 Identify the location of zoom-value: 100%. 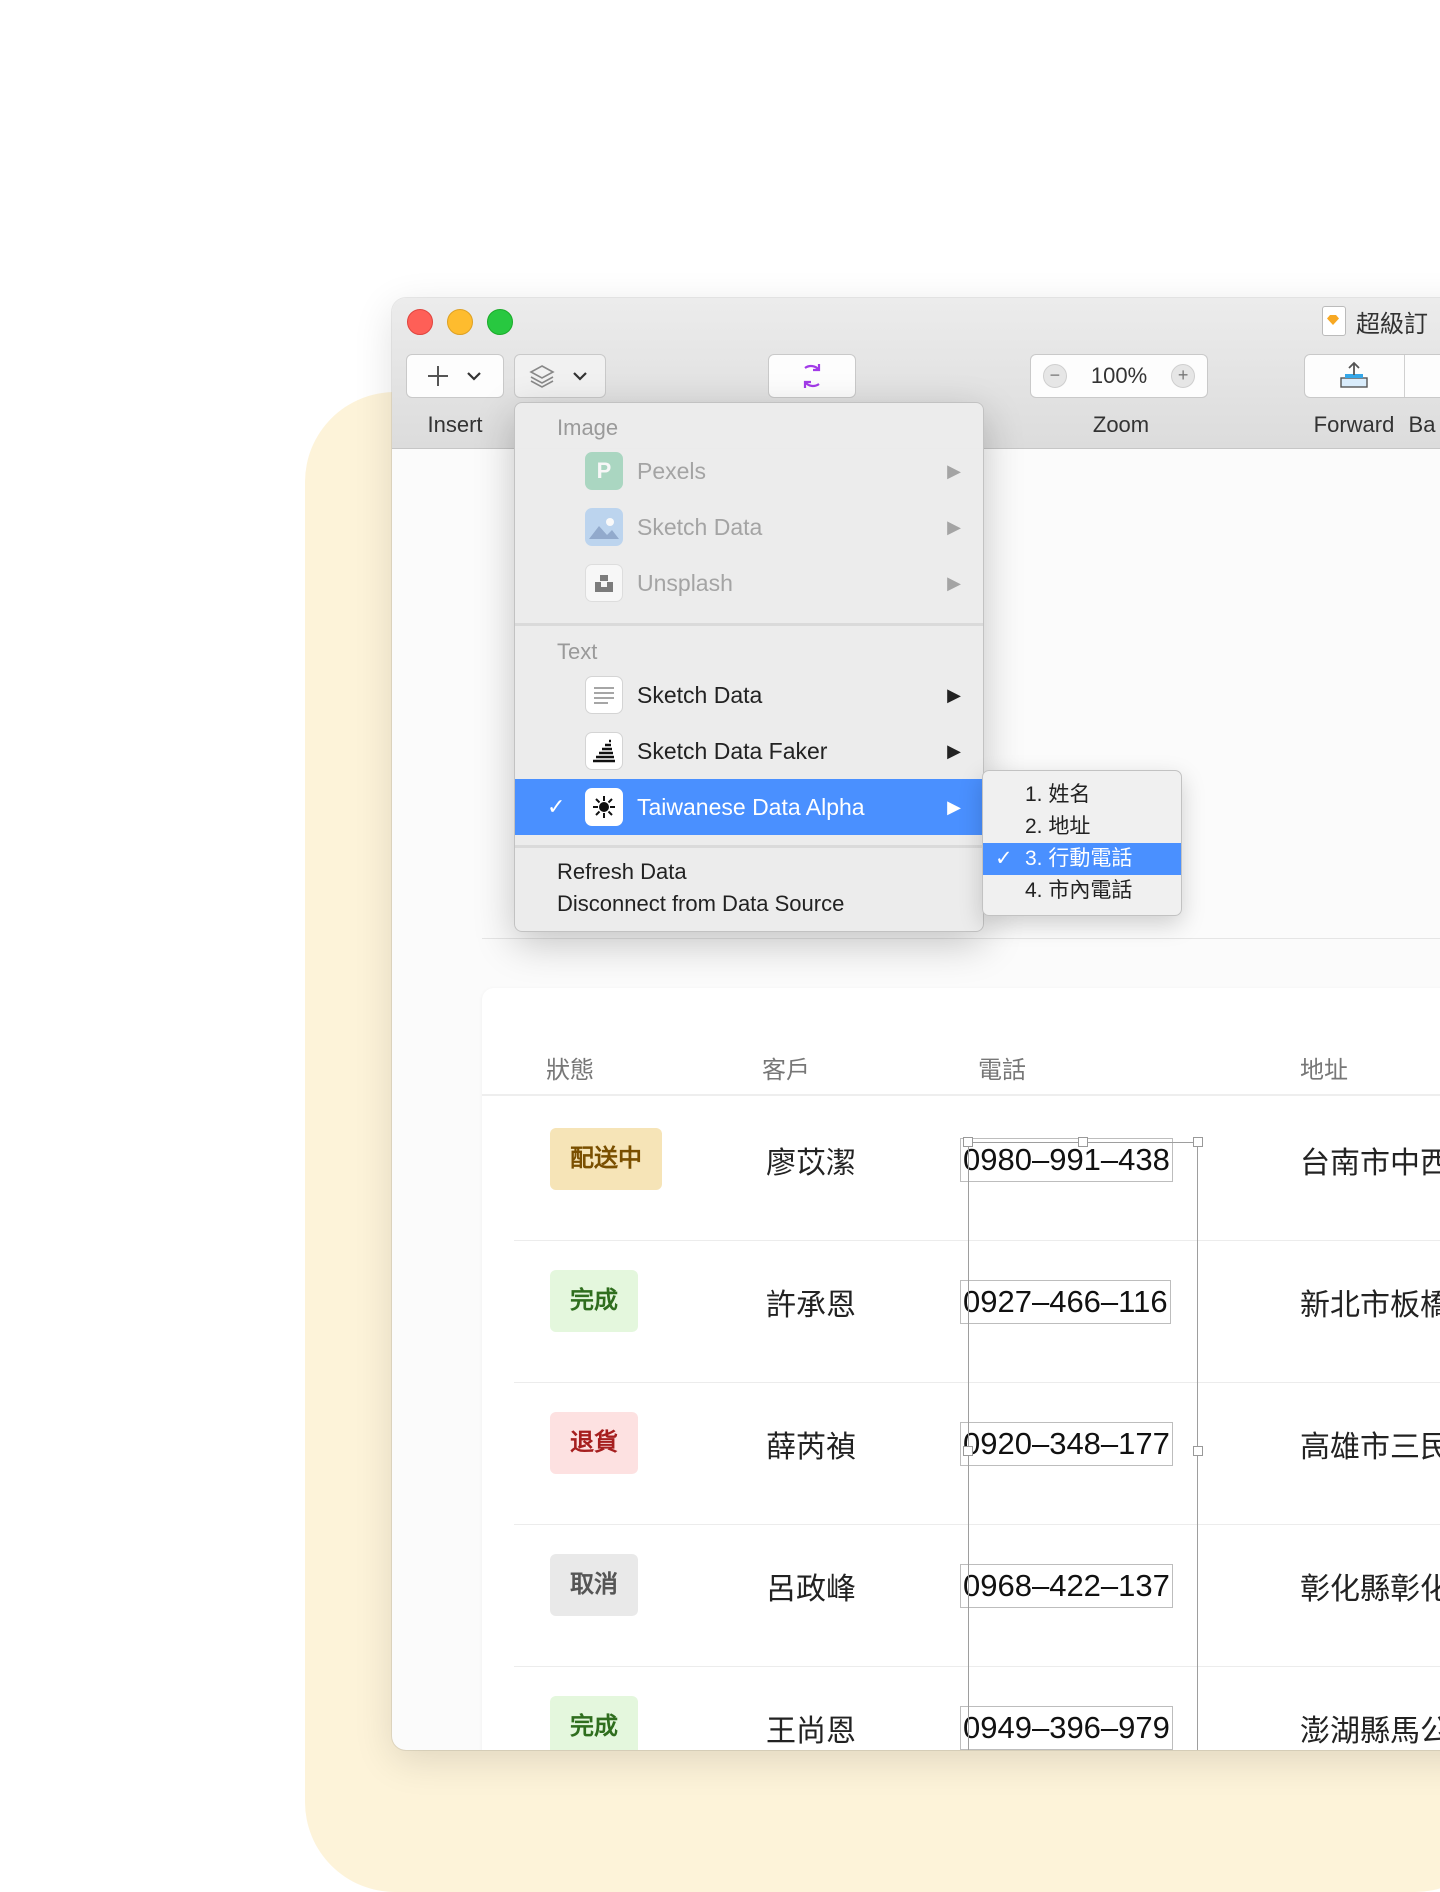
(1119, 376).